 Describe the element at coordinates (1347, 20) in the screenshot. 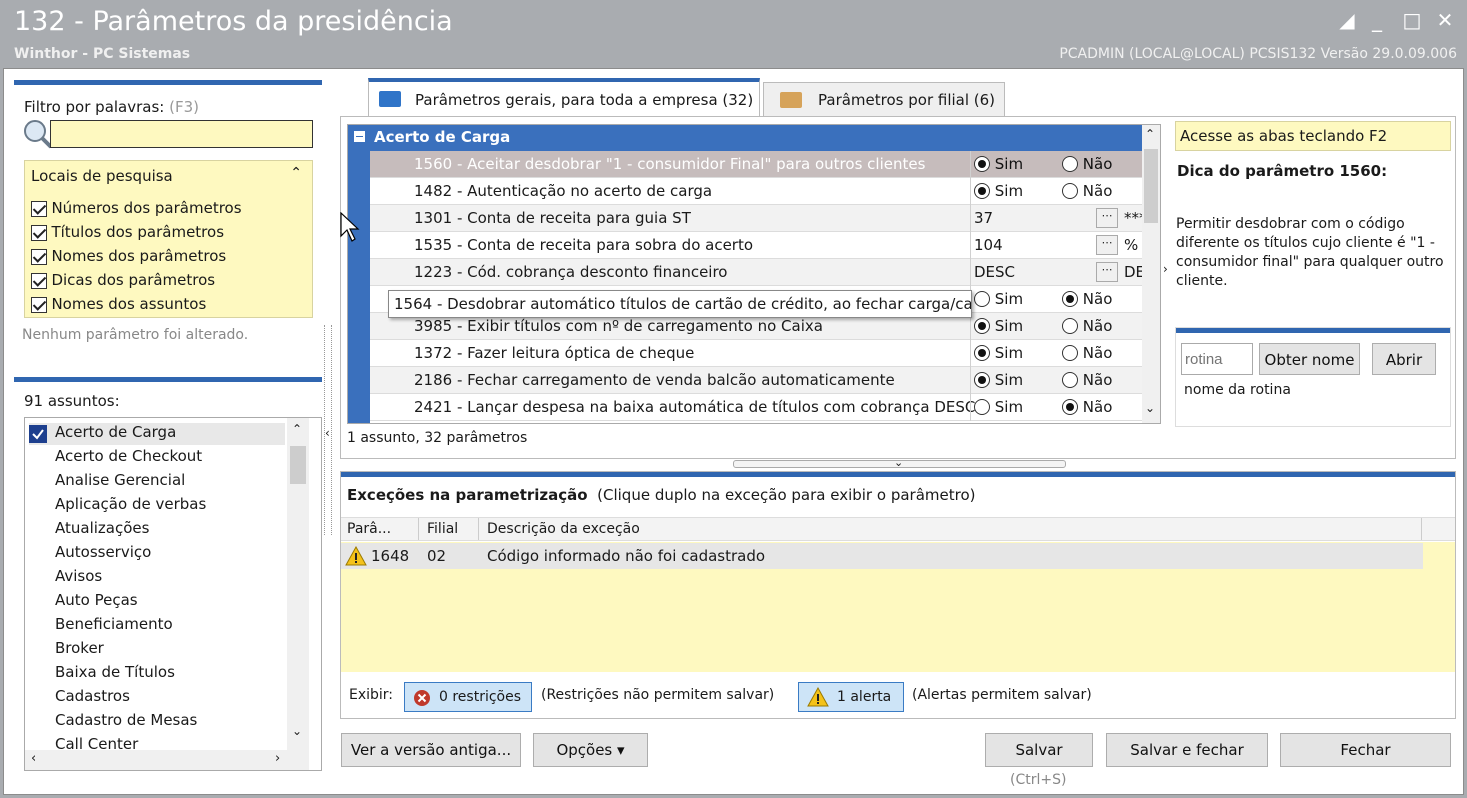

I see `restore-icon: ◢` at that location.